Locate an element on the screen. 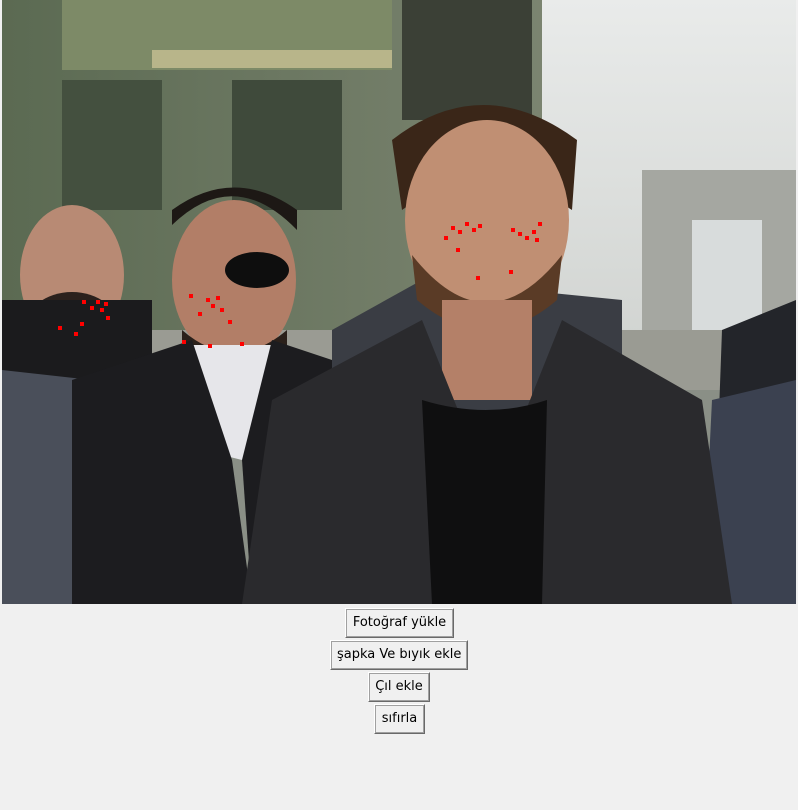  reset-button: sıfırla is located at coordinates (399, 719).